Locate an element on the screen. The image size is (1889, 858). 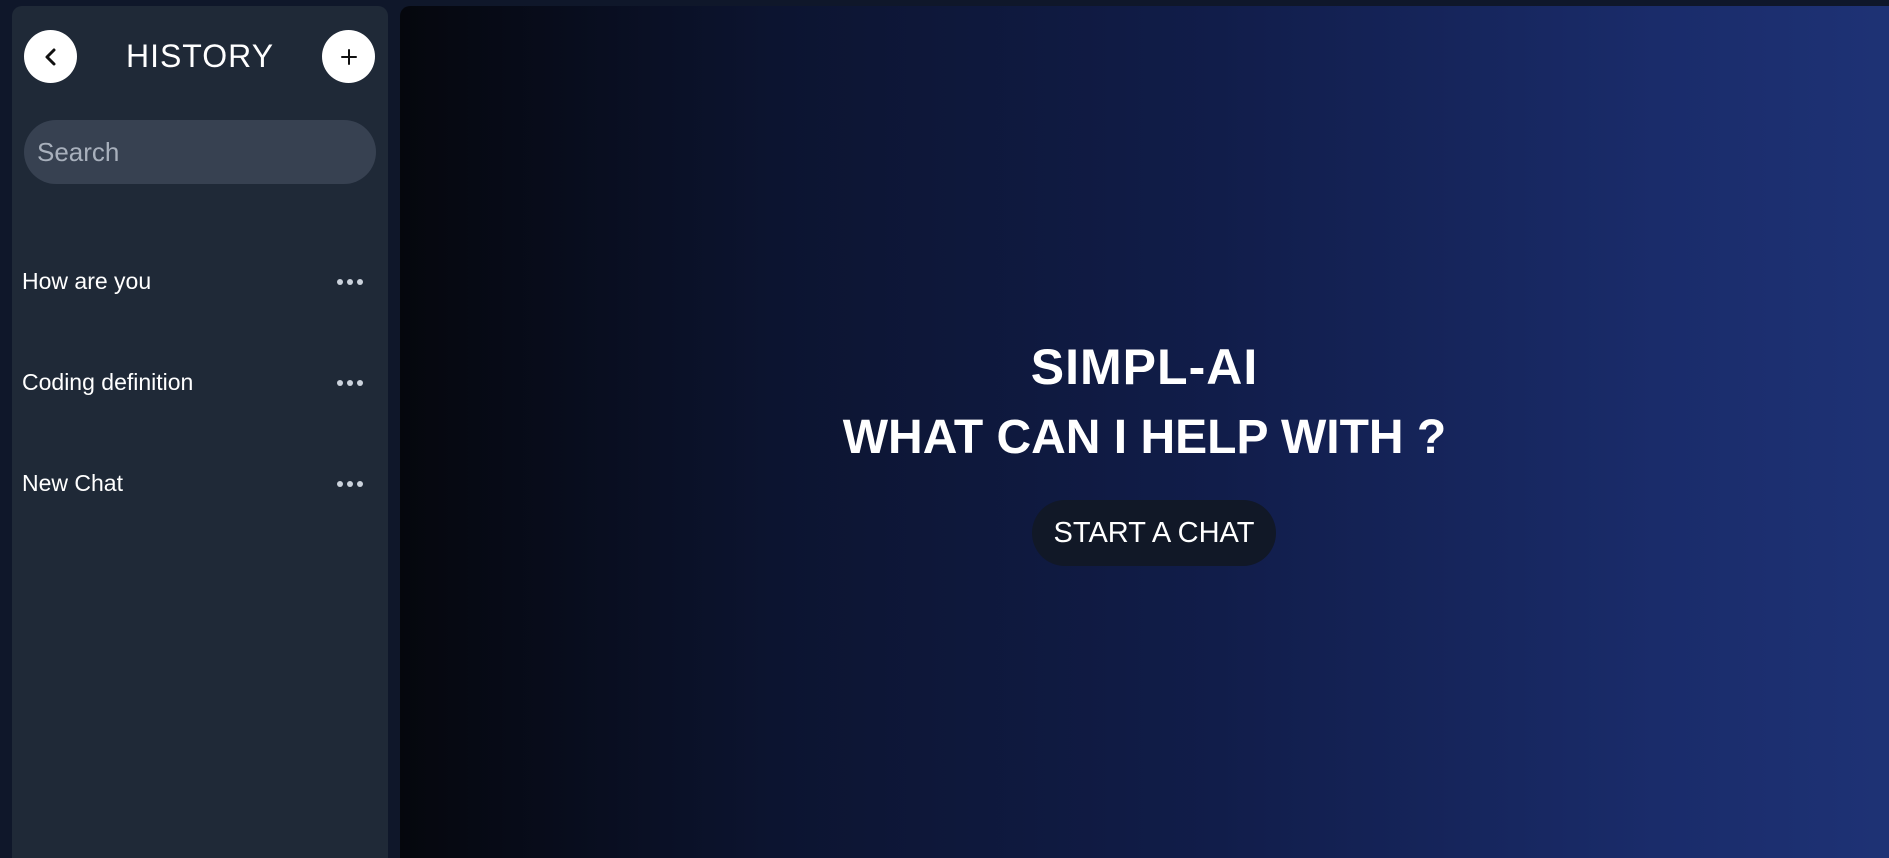
history-item: Coding definition is located at coordinates (200, 389).